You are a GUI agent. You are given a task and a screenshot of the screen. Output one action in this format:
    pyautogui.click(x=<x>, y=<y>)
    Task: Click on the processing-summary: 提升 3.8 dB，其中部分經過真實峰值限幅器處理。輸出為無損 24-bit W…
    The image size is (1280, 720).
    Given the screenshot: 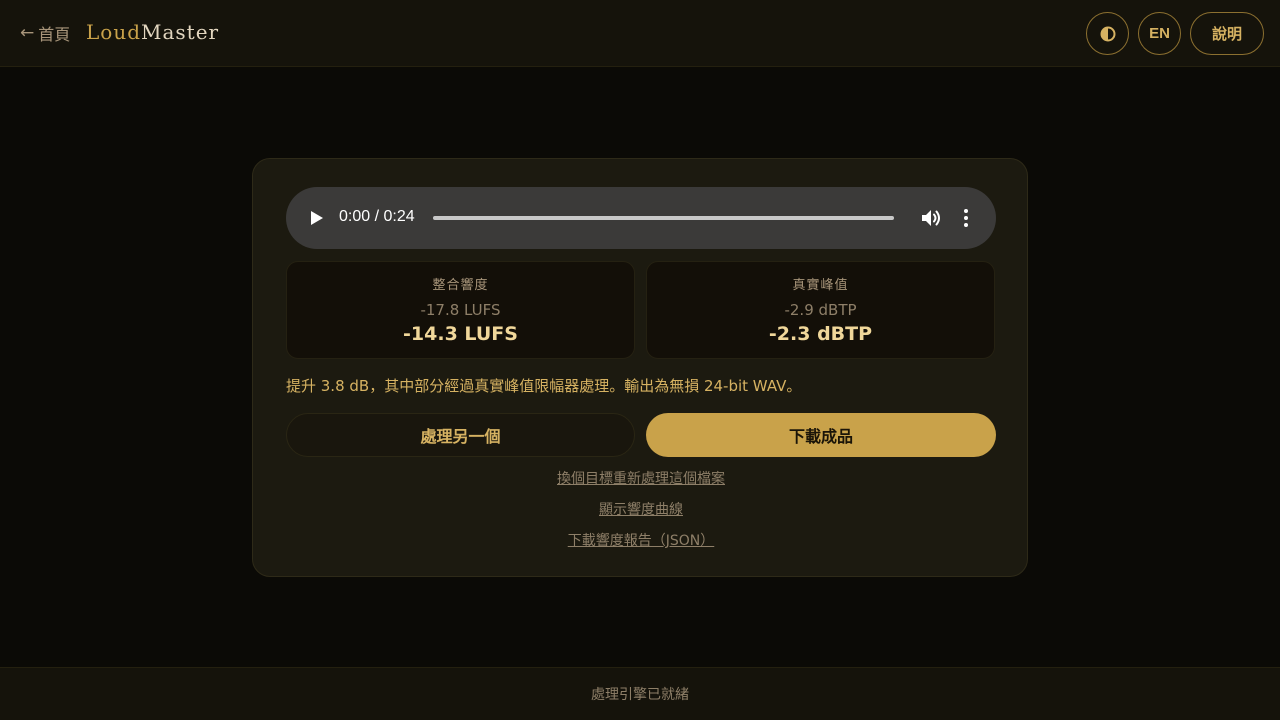 What is the action you would take?
    pyautogui.click(x=544, y=386)
    